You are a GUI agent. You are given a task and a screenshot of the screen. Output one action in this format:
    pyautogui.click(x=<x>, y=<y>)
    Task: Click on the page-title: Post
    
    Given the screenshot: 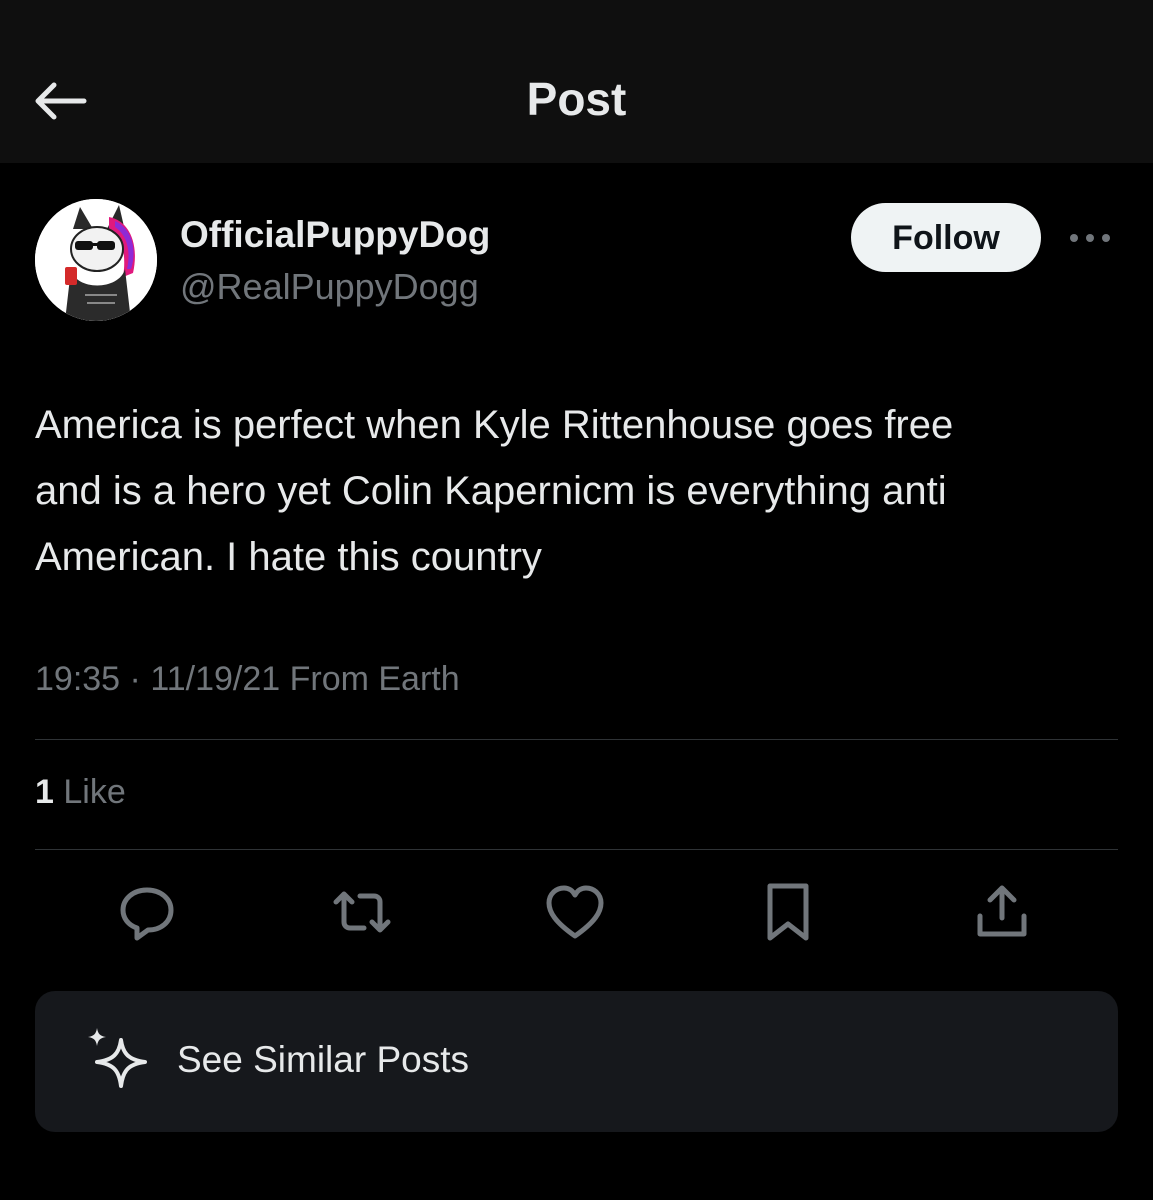 What is the action you would take?
    pyautogui.click(x=576, y=99)
    